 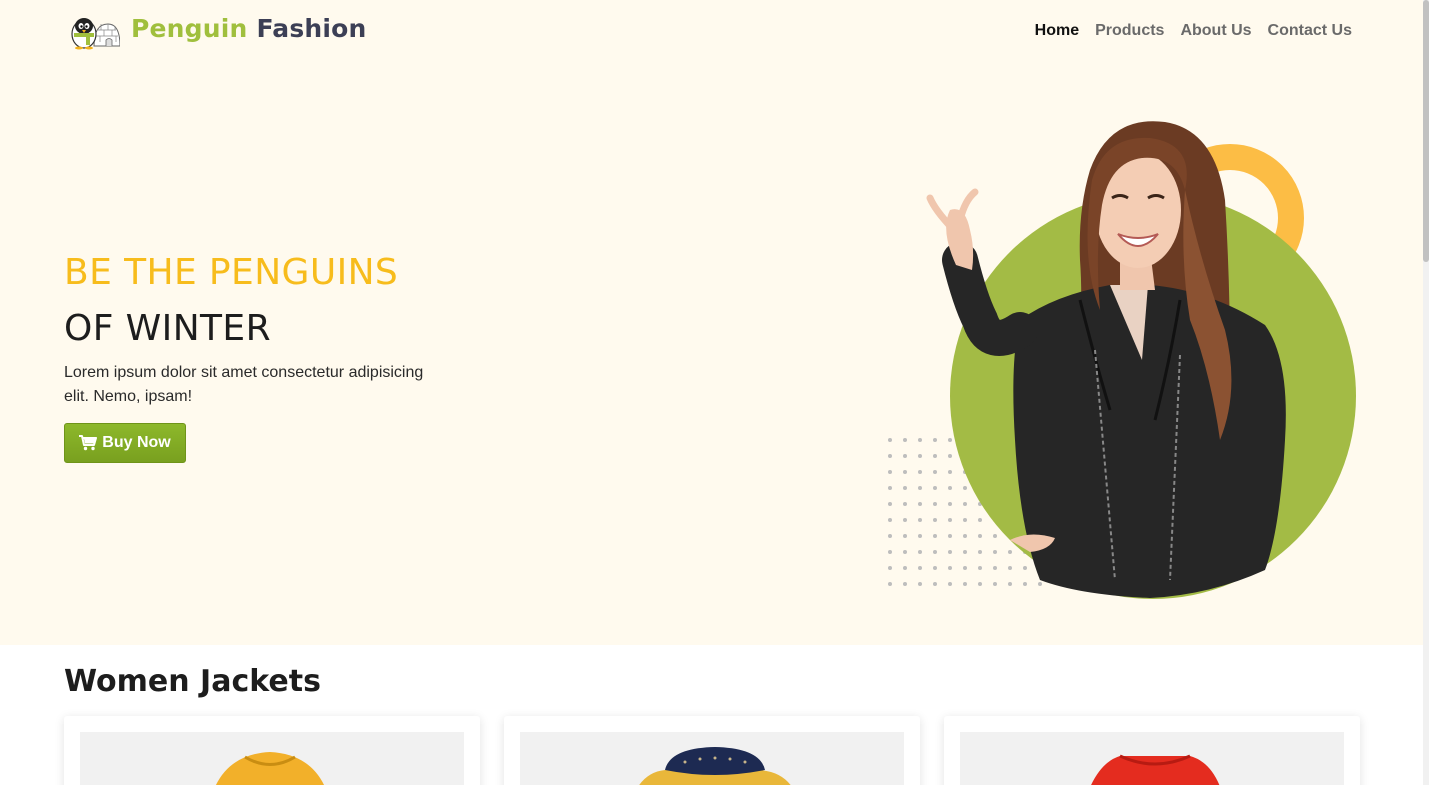 I want to click on page-scrollbar, so click(x=1426, y=392).